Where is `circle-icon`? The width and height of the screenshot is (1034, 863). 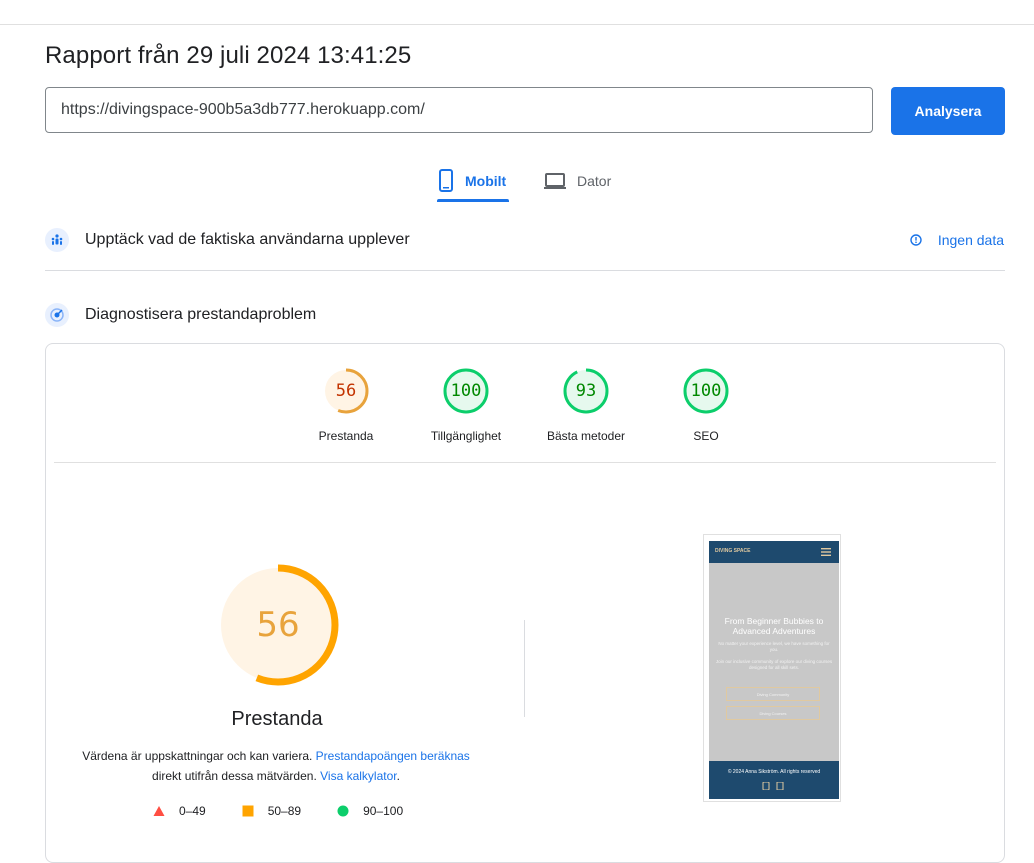 circle-icon is located at coordinates (343, 811).